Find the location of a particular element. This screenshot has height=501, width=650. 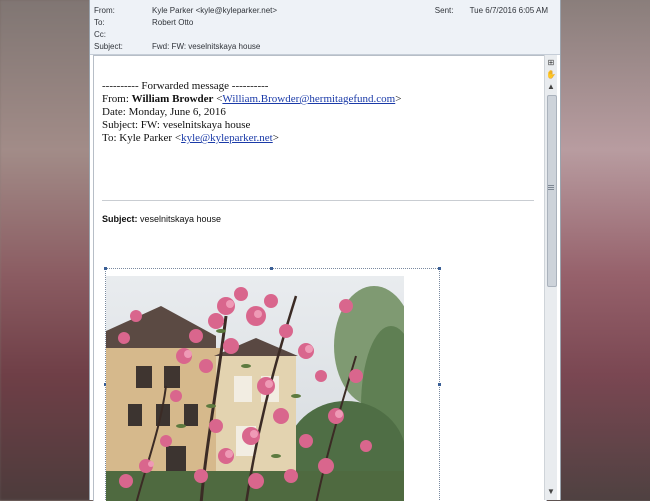

subject-label: Subject: is located at coordinates (108, 46).